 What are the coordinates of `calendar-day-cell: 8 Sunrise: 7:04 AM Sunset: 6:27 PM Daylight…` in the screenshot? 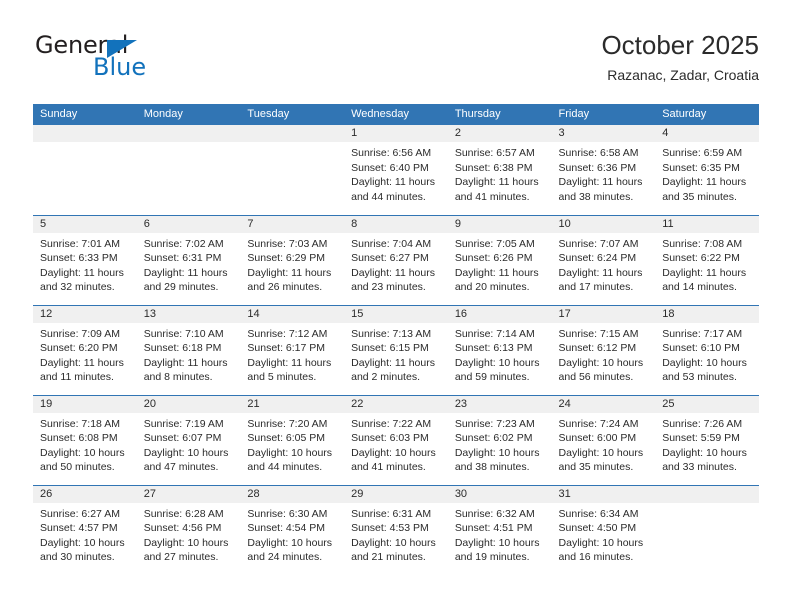 It's located at (396, 259).